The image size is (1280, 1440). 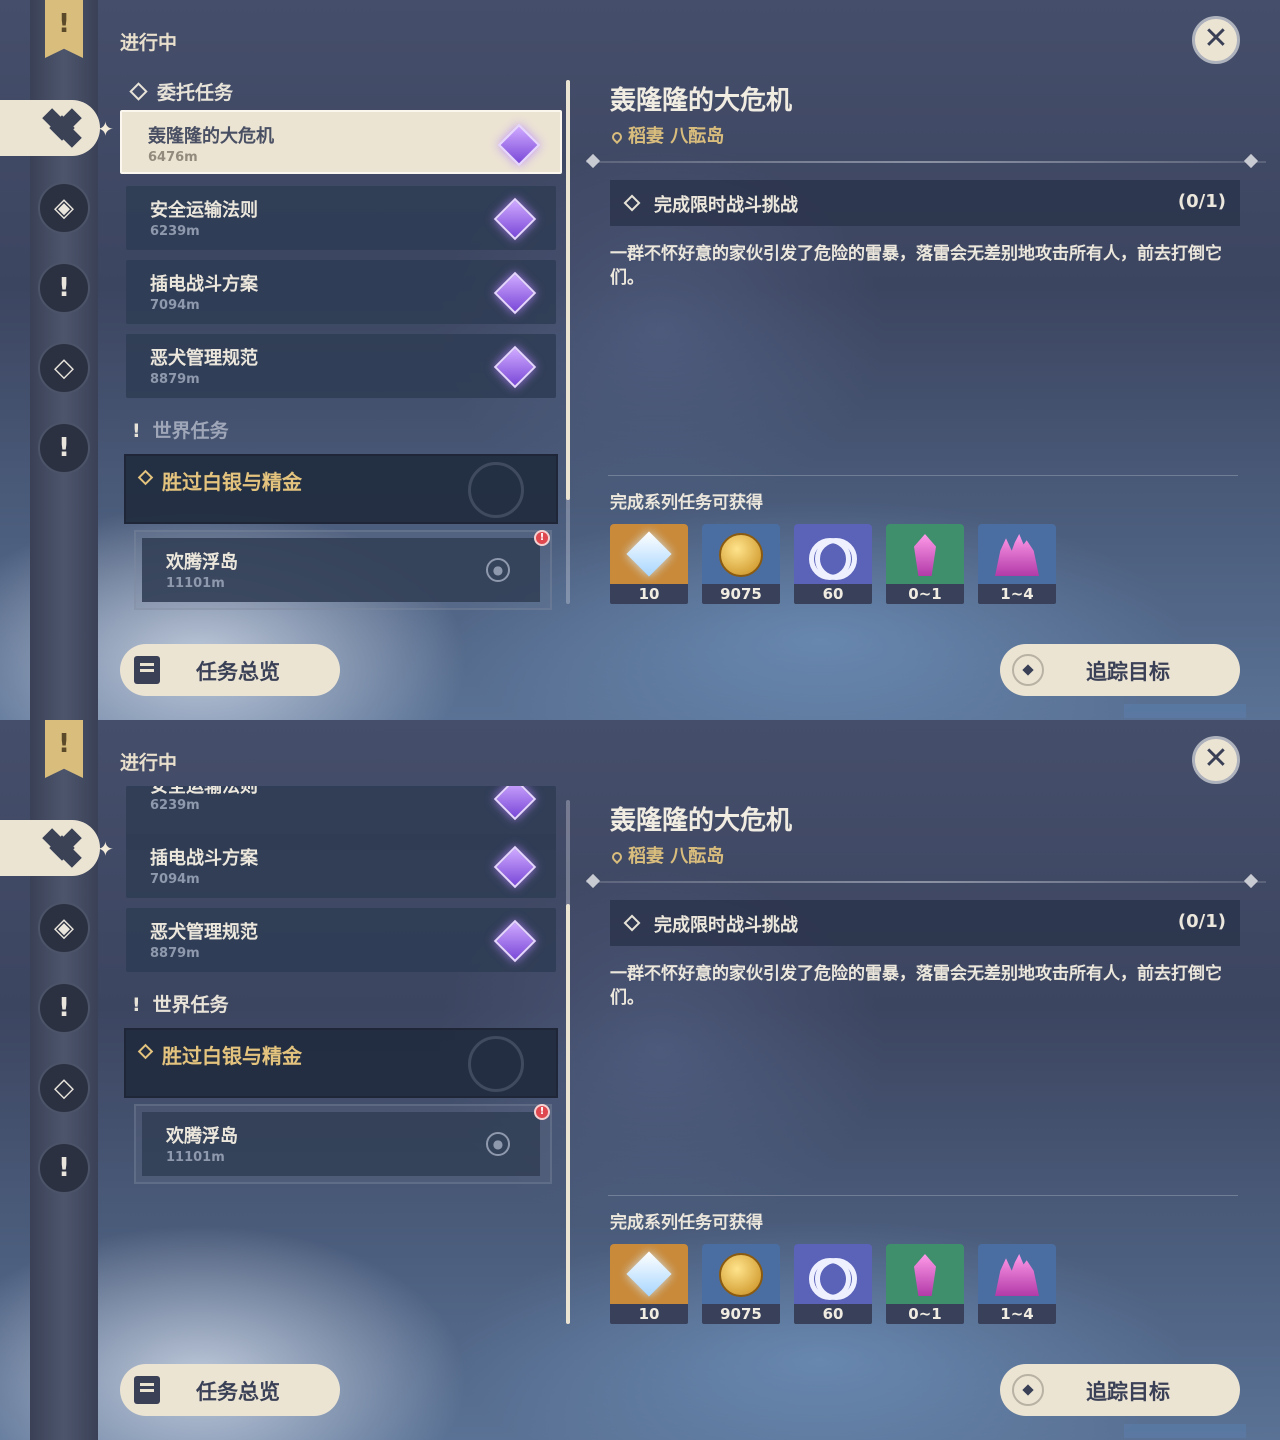 I want to click on reward-count: 0~1, so click(x=925, y=594).